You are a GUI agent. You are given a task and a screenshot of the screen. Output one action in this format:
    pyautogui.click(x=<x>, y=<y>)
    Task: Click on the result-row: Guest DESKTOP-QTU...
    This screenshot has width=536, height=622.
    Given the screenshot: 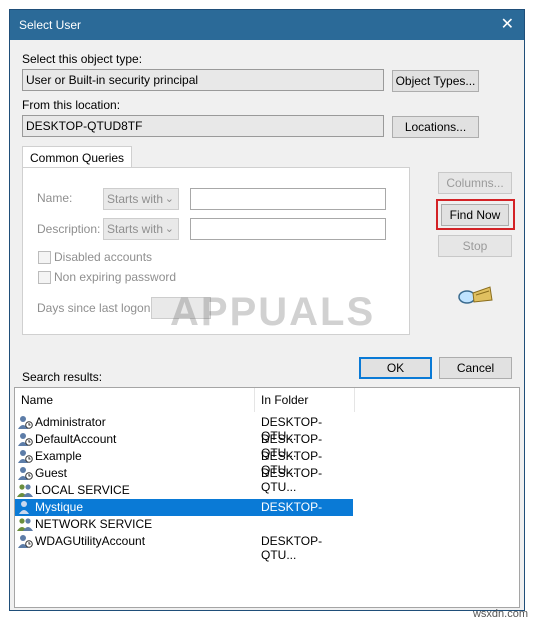 What is the action you would take?
    pyautogui.click(x=184, y=479)
    